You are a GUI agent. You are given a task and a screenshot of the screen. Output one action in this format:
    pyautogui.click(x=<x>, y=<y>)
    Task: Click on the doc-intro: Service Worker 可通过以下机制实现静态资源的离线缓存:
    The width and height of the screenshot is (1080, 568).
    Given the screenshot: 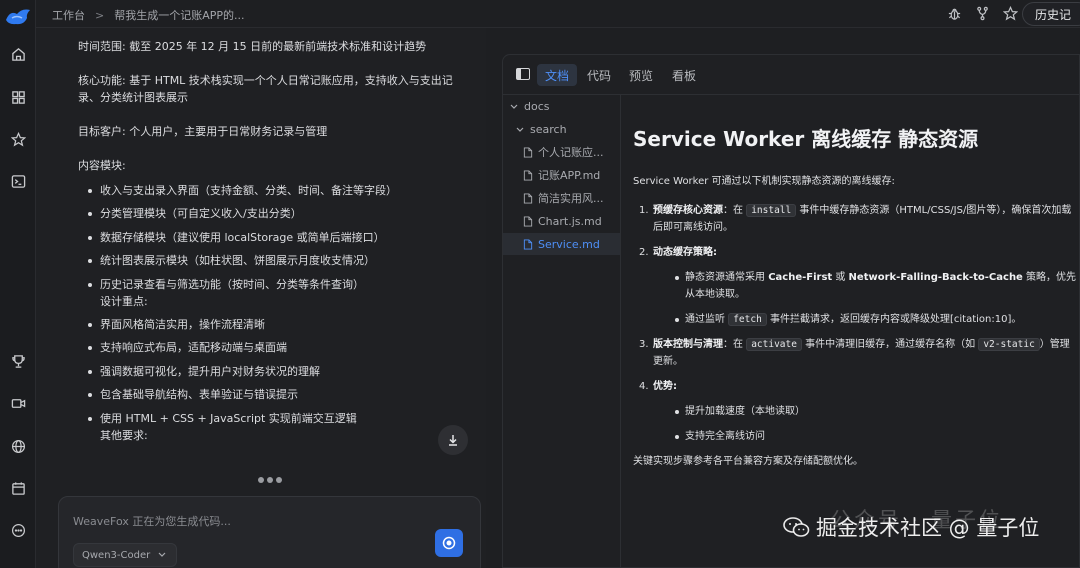 What is the action you would take?
    pyautogui.click(x=764, y=181)
    